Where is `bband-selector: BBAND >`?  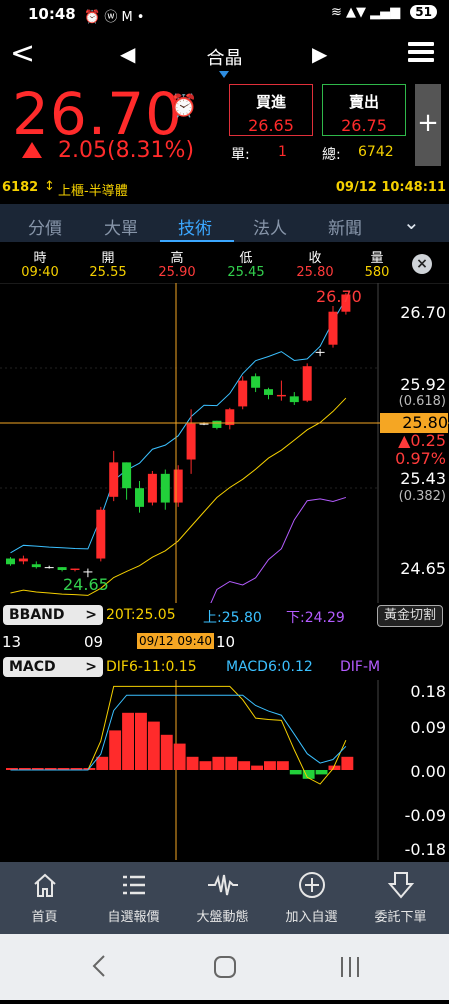 bband-selector: BBAND > is located at coordinates (53, 615).